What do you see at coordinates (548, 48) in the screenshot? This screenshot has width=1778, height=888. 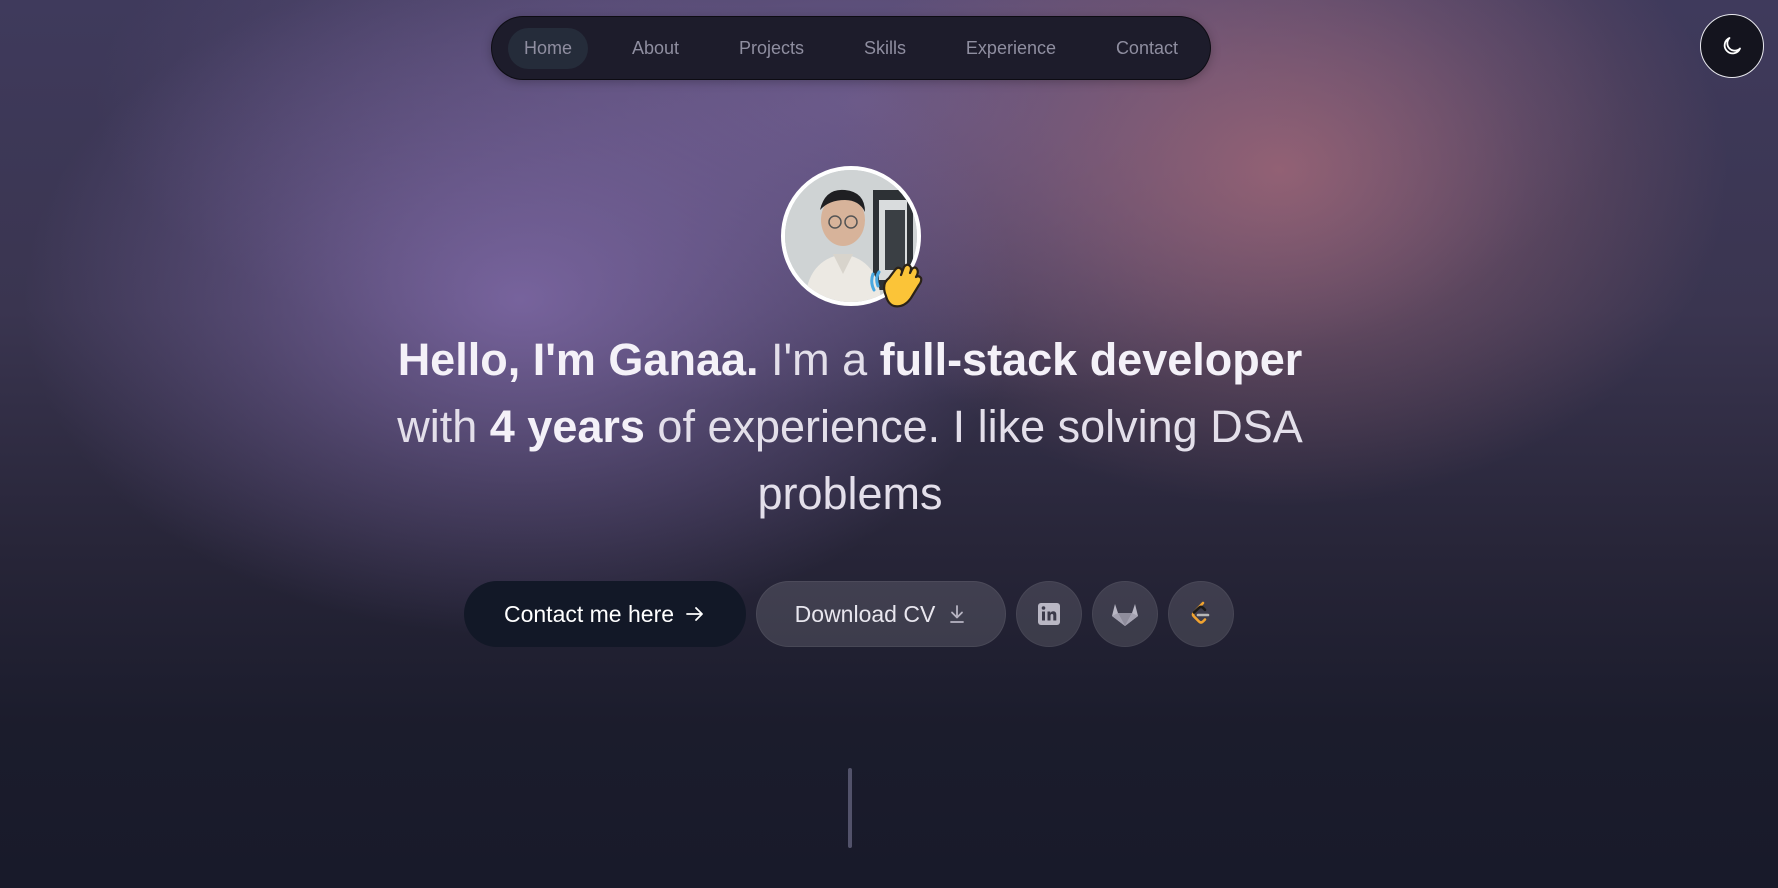 I see `nav-item-home: Home` at bounding box center [548, 48].